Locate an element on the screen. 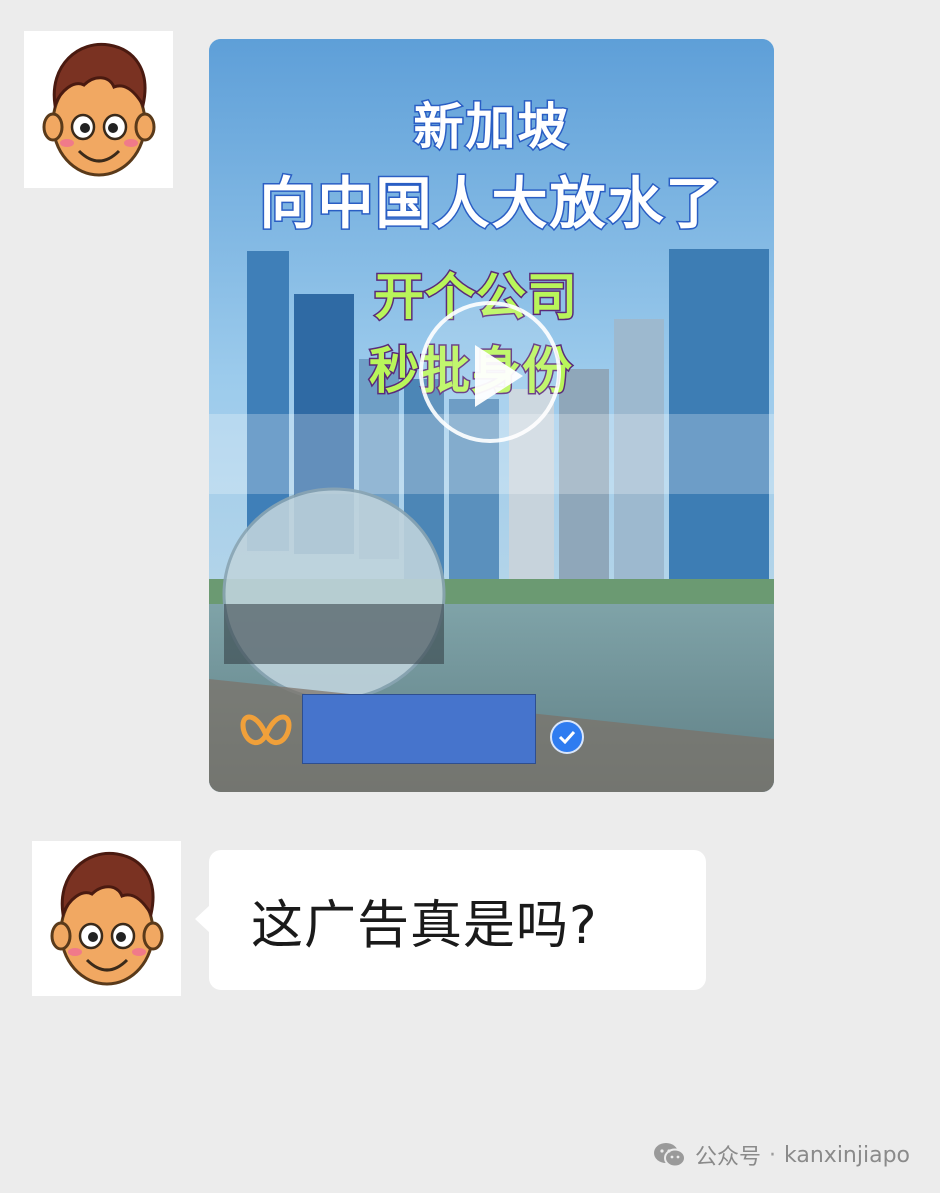 The height and width of the screenshot is (1193, 940). wechat-icon is located at coordinates (670, 1155).